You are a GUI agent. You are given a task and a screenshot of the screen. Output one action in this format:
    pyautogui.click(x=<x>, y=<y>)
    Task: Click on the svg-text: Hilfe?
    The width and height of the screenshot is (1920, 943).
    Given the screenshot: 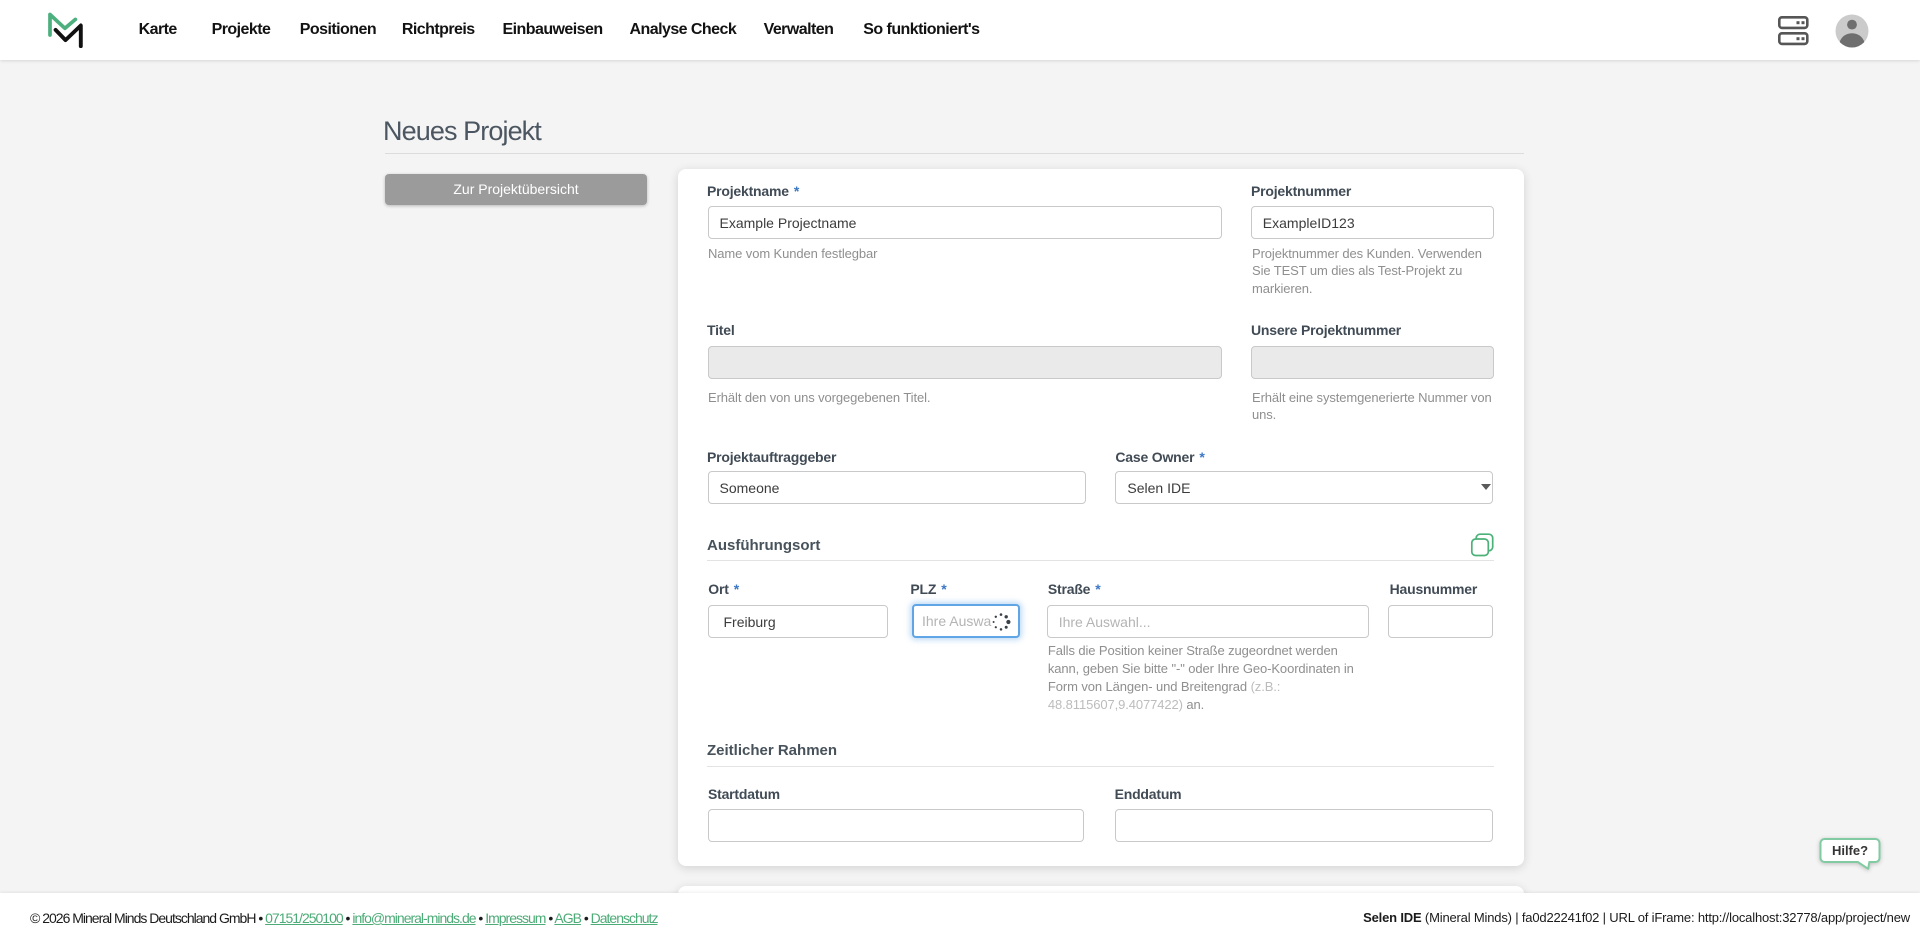 What is the action you would take?
    pyautogui.click(x=1850, y=850)
    